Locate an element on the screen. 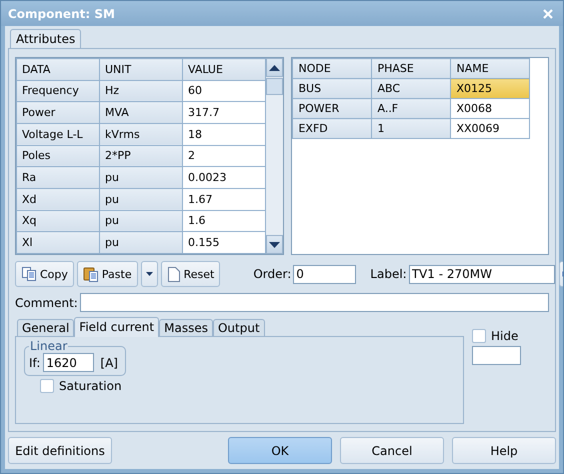 The height and width of the screenshot is (474, 564). table-cell: Poles is located at coordinates (58, 156).